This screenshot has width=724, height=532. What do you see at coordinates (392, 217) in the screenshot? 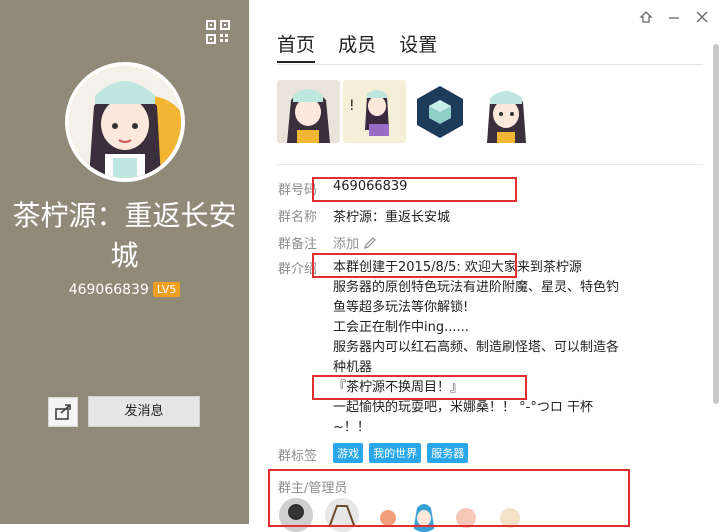
I see `group-name-value: 茶柠源：重返长安城` at bounding box center [392, 217].